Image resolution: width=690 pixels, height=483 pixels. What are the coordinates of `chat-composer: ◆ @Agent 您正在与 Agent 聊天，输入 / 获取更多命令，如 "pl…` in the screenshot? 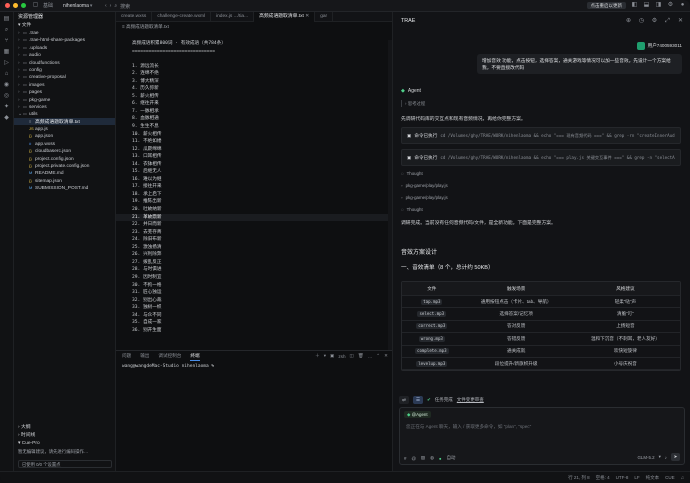 It's located at (542, 436).